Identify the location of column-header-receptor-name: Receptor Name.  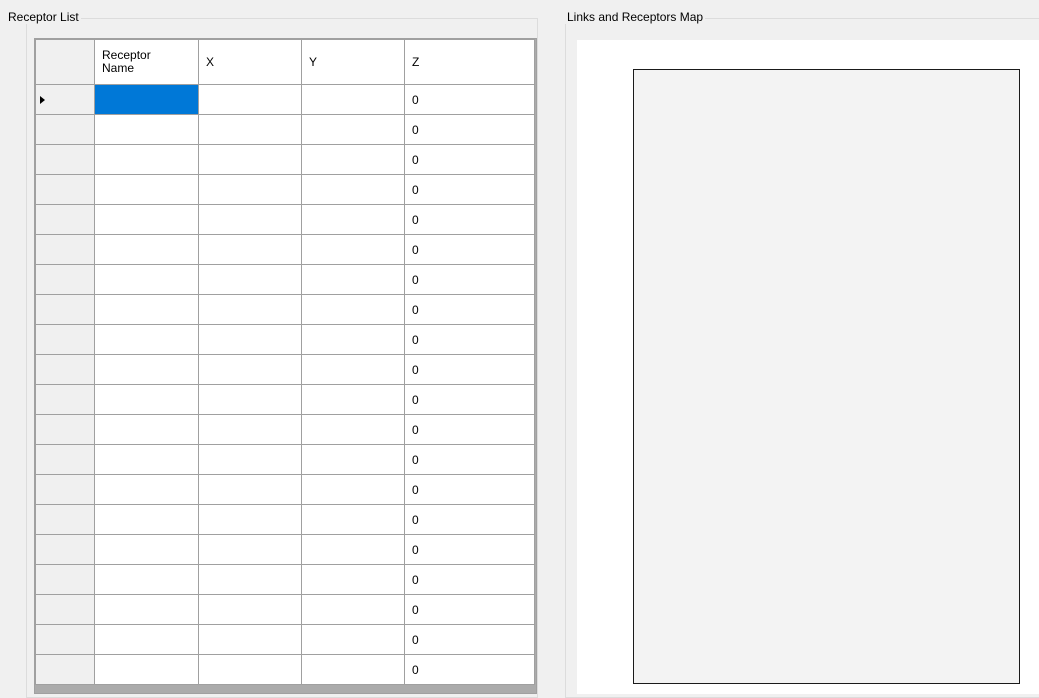
(146, 62).